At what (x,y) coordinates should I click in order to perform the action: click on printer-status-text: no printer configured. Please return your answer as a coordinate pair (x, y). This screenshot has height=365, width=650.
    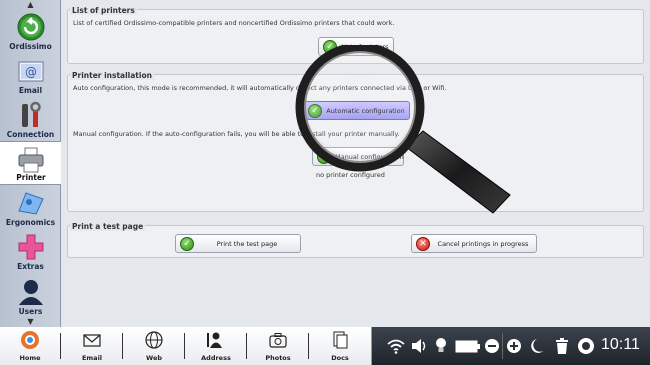
    Looking at the image, I should click on (350, 175).